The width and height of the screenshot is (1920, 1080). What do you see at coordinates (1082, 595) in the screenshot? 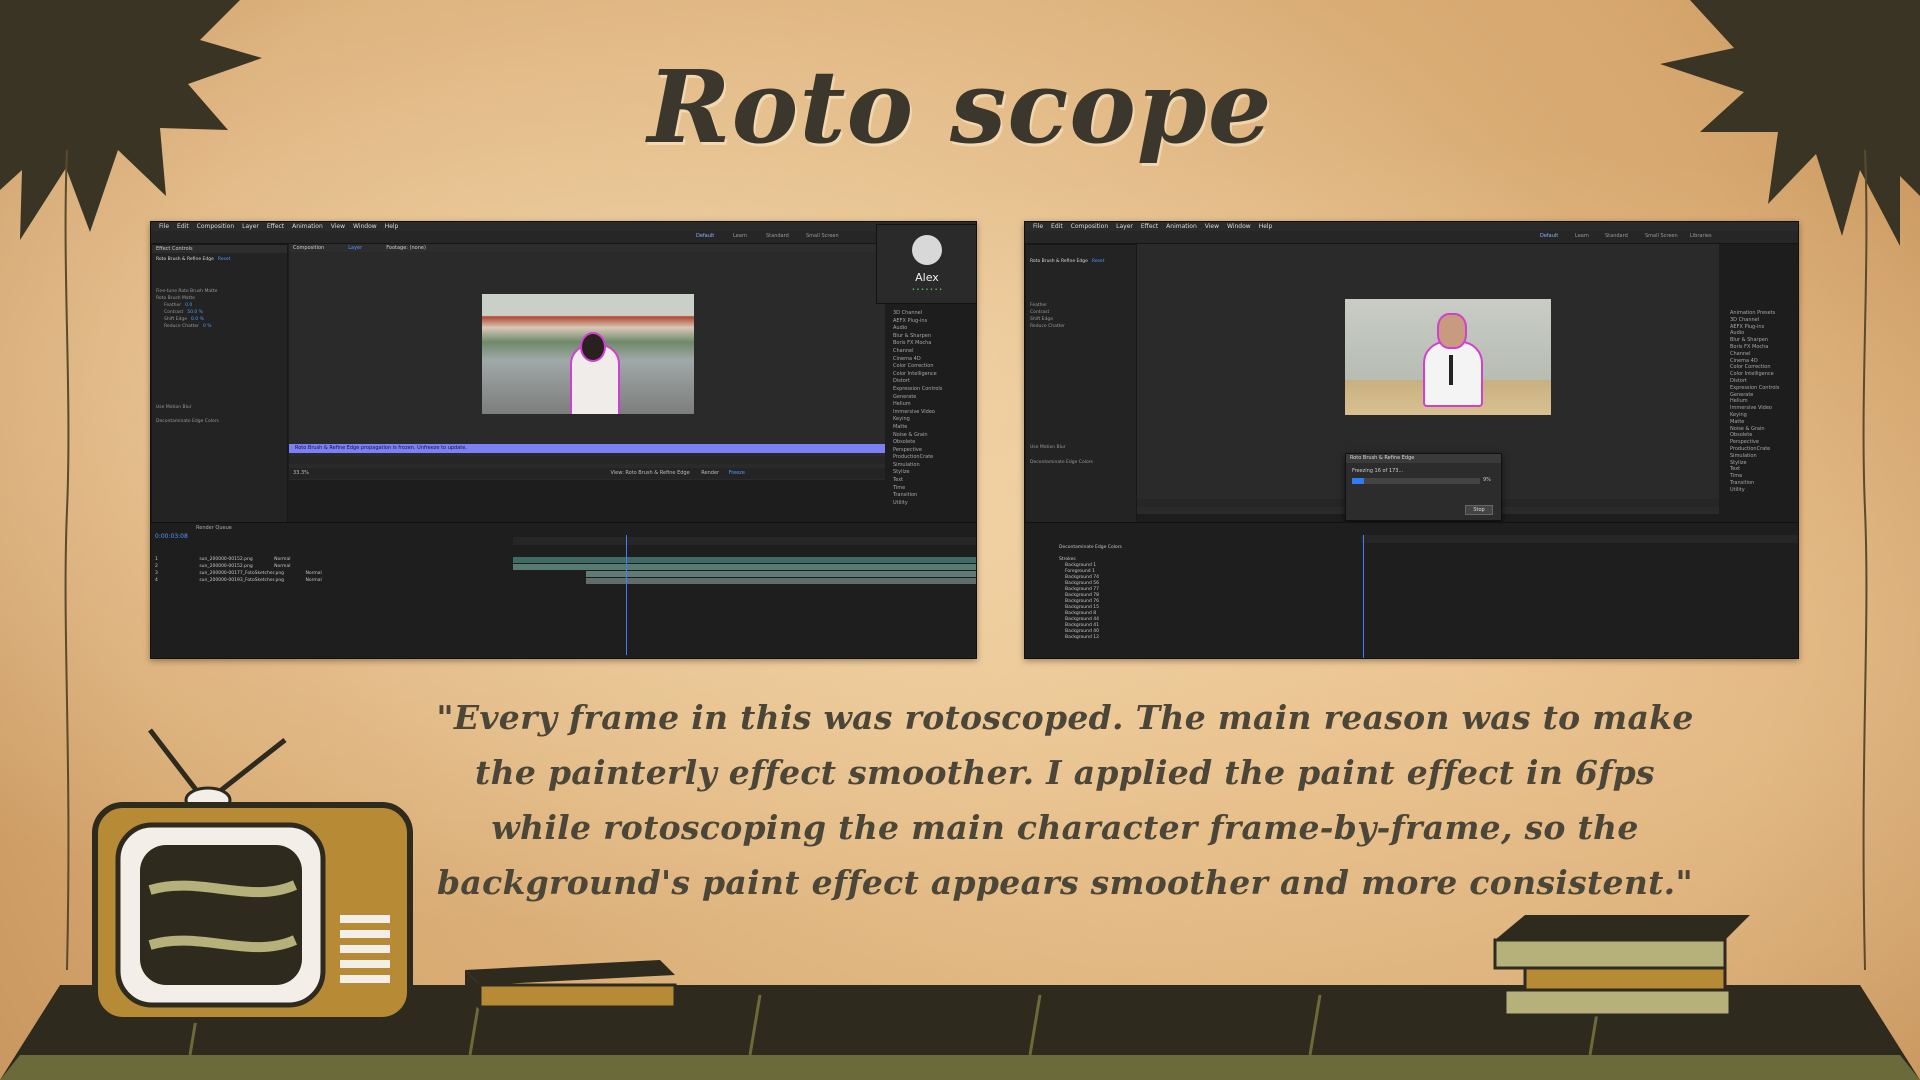
I see `layer-row: Background 78` at bounding box center [1082, 595].